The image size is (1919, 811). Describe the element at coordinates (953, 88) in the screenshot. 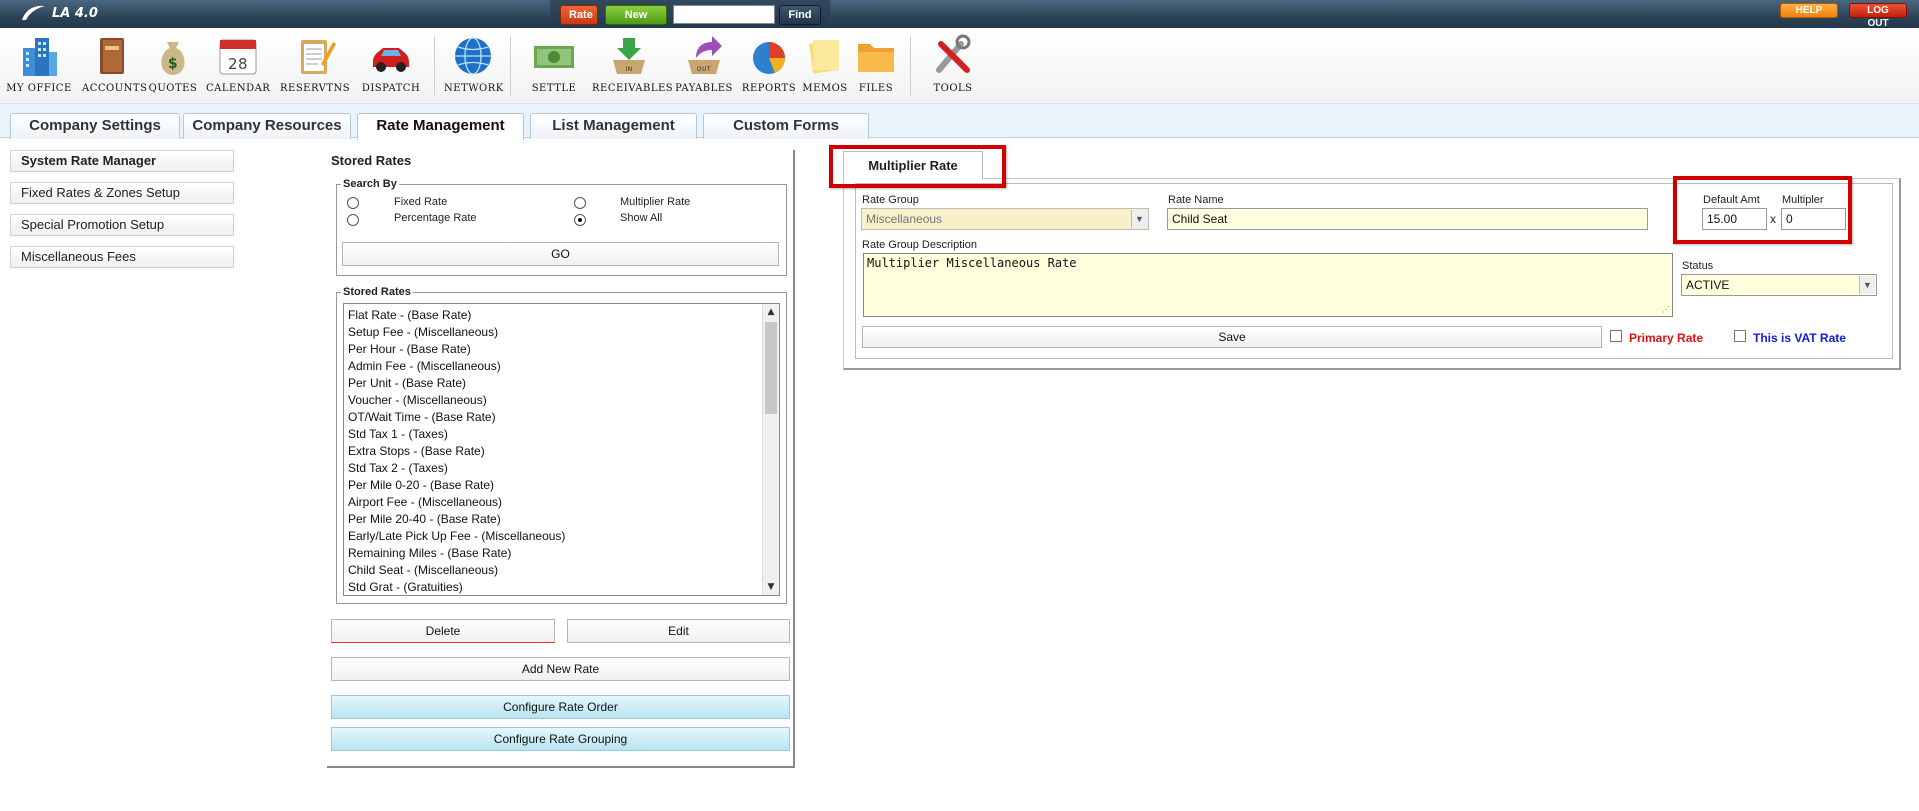

I see `nav-label: TOOLS` at that location.